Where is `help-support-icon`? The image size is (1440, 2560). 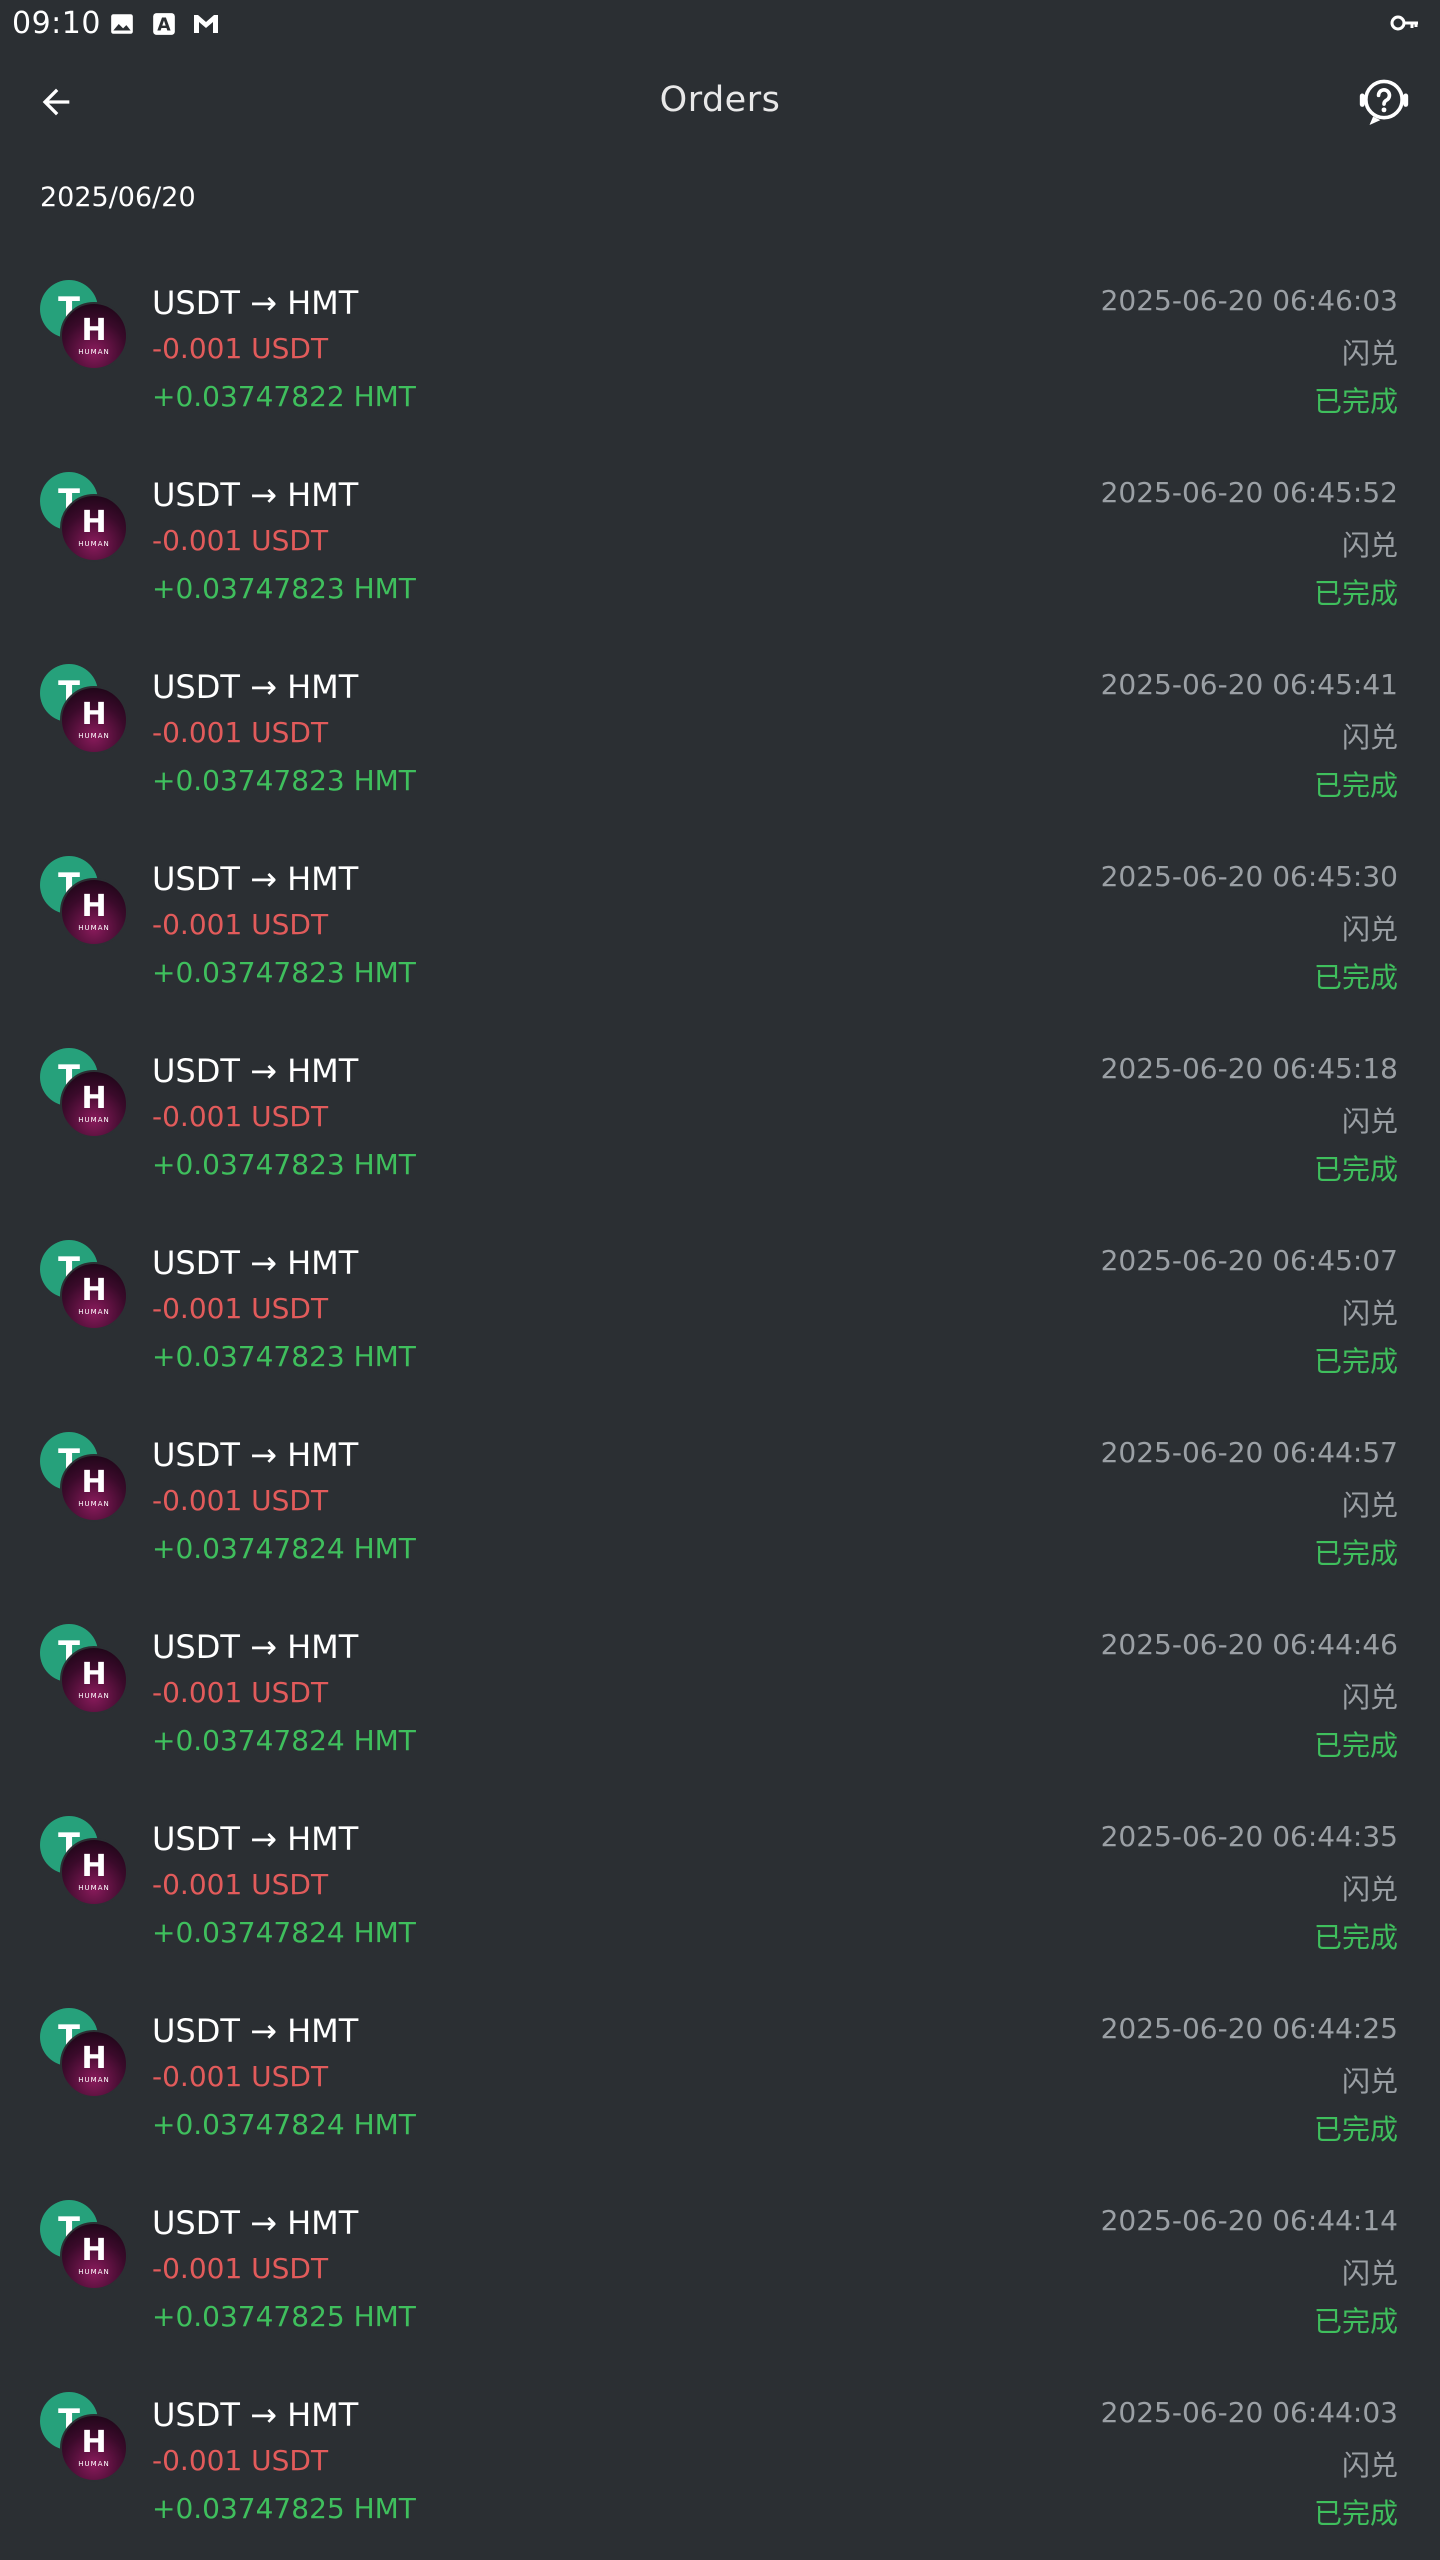 help-support-icon is located at coordinates (1384, 104).